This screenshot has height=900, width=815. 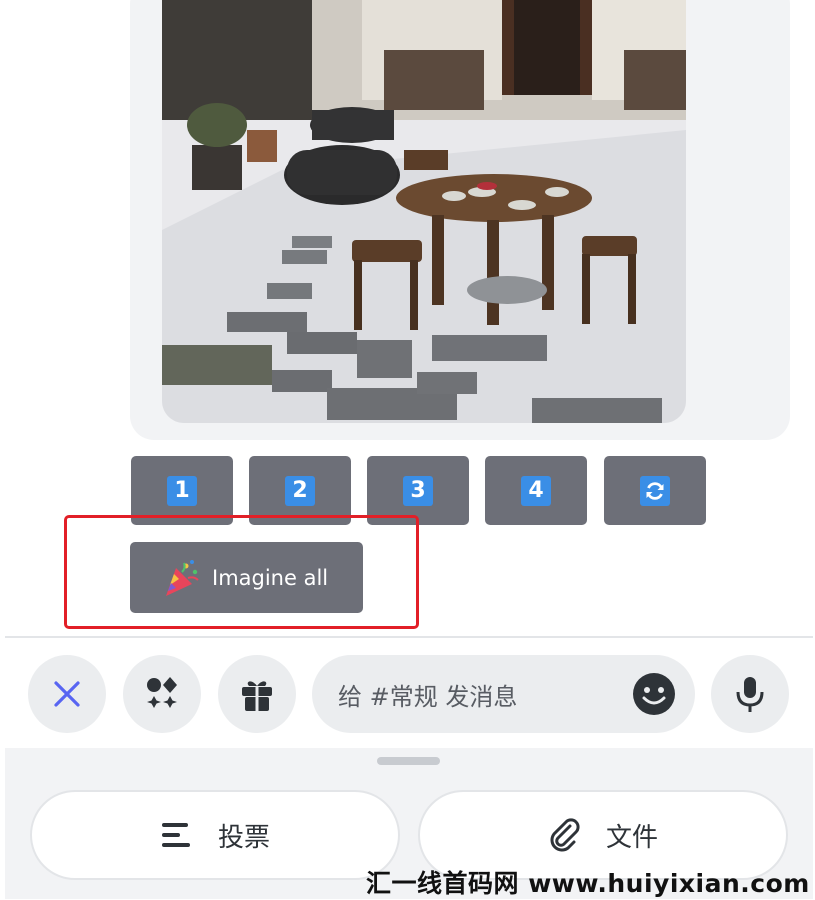 I want to click on variation-number: 2, so click(x=300, y=490).